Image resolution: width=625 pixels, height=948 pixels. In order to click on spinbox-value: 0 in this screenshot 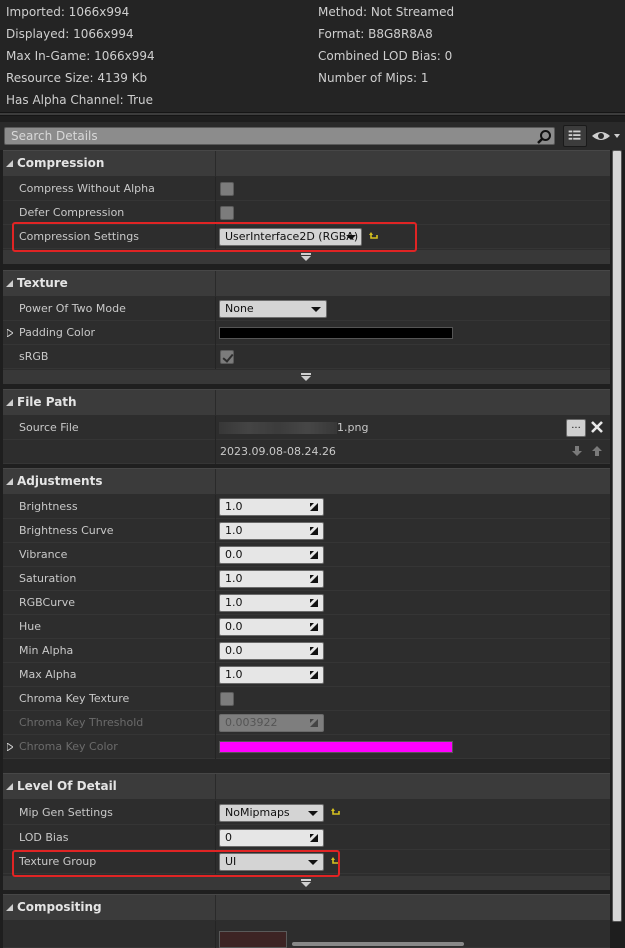, I will do `click(228, 837)`.